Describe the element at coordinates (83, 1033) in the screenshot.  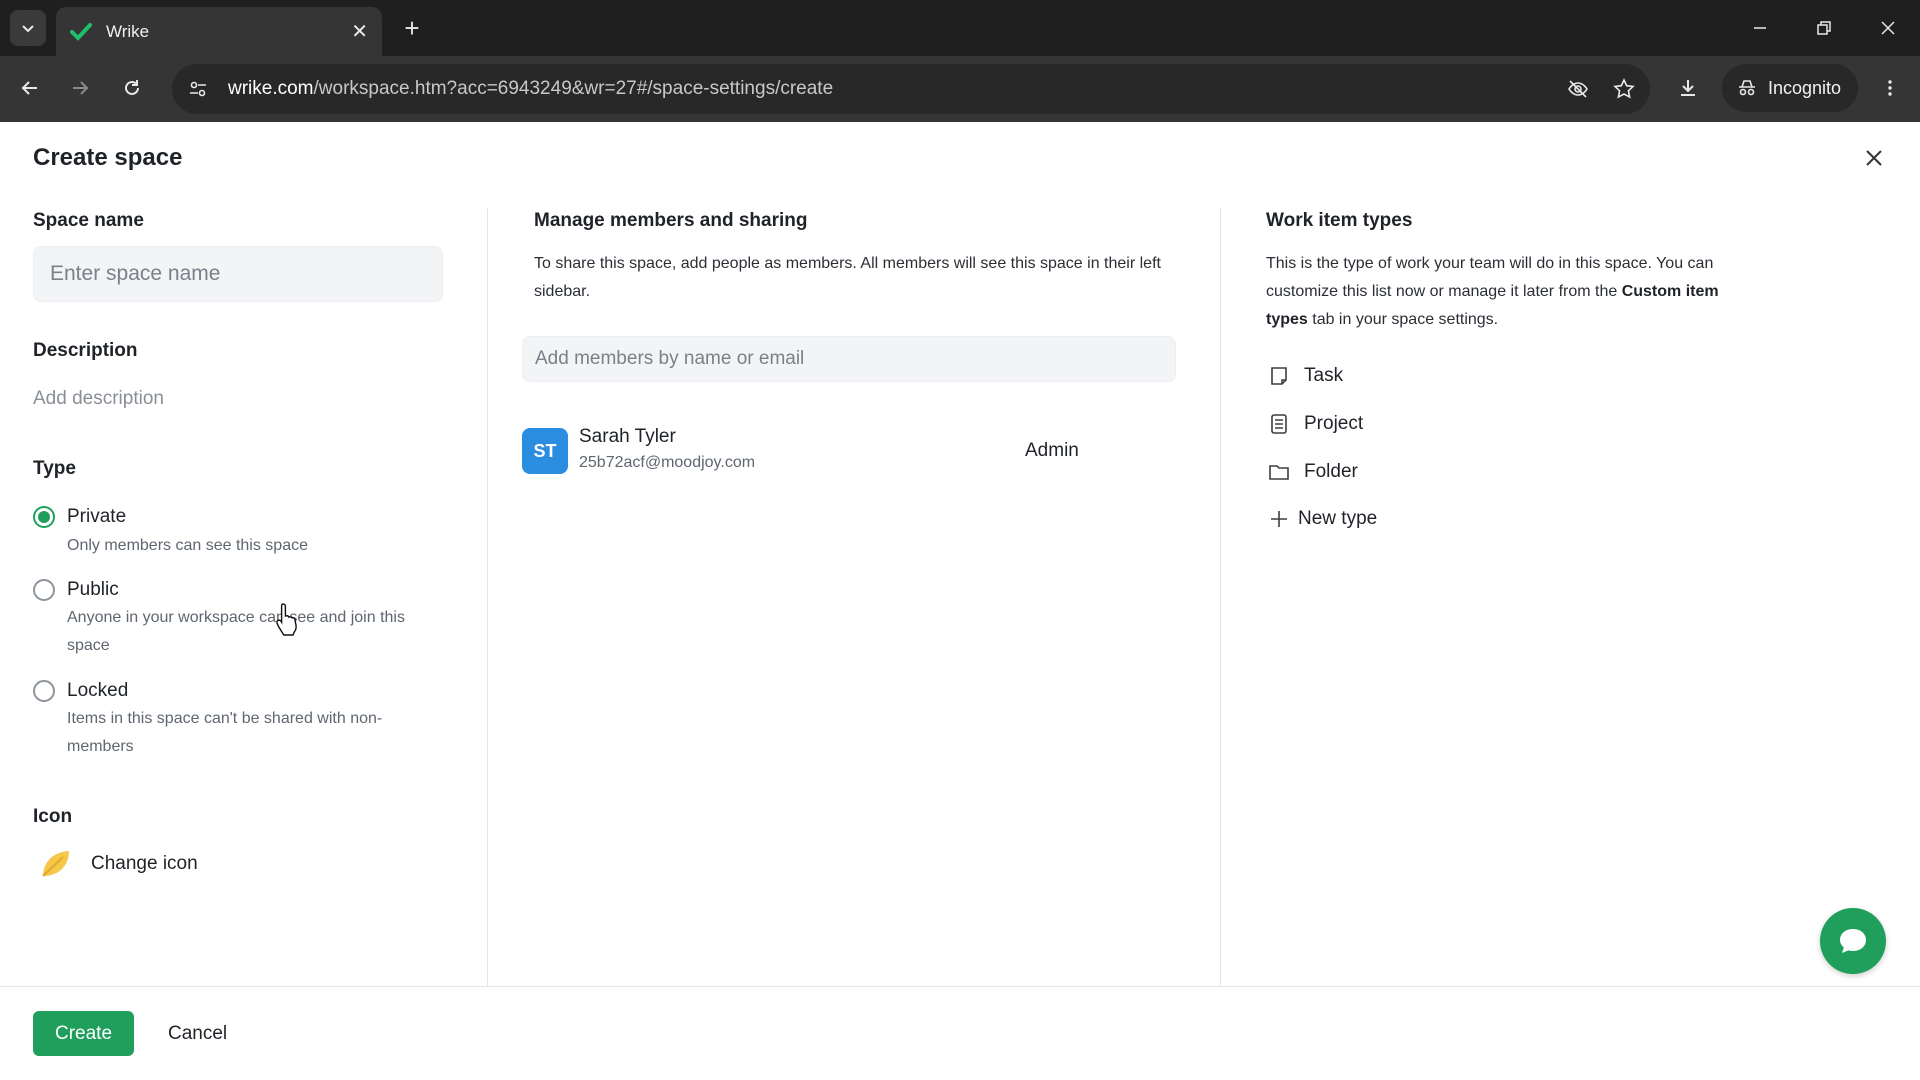
I see `create-button: Create` at that location.